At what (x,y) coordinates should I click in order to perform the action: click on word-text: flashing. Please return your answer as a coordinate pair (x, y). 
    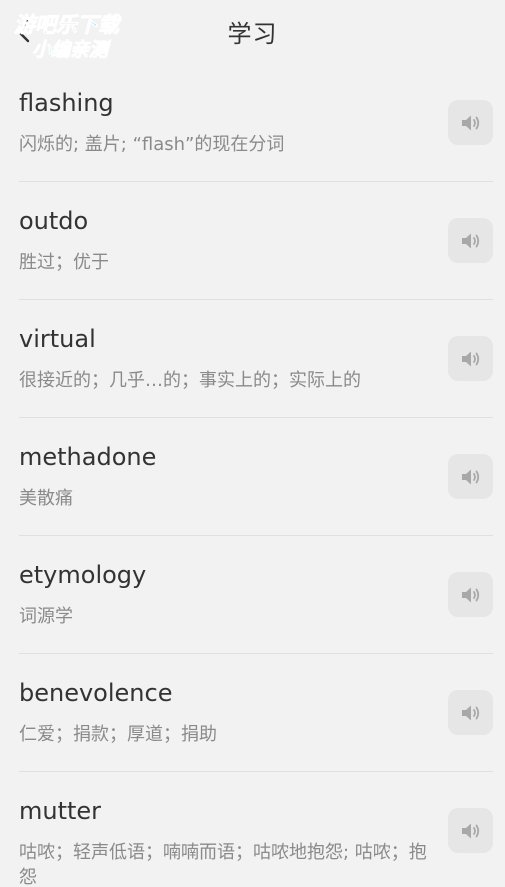
    Looking at the image, I should click on (66, 103).